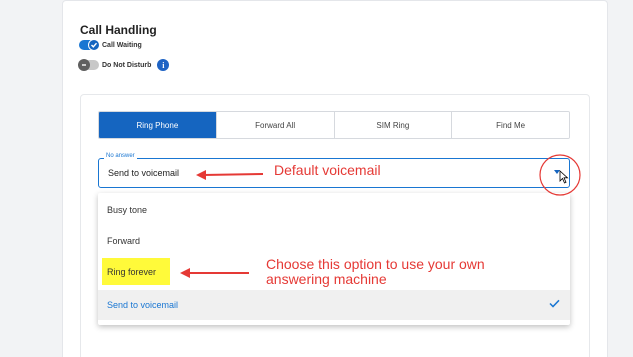 The image size is (633, 357). What do you see at coordinates (554, 304) in the screenshot?
I see `checkmark-icon` at bounding box center [554, 304].